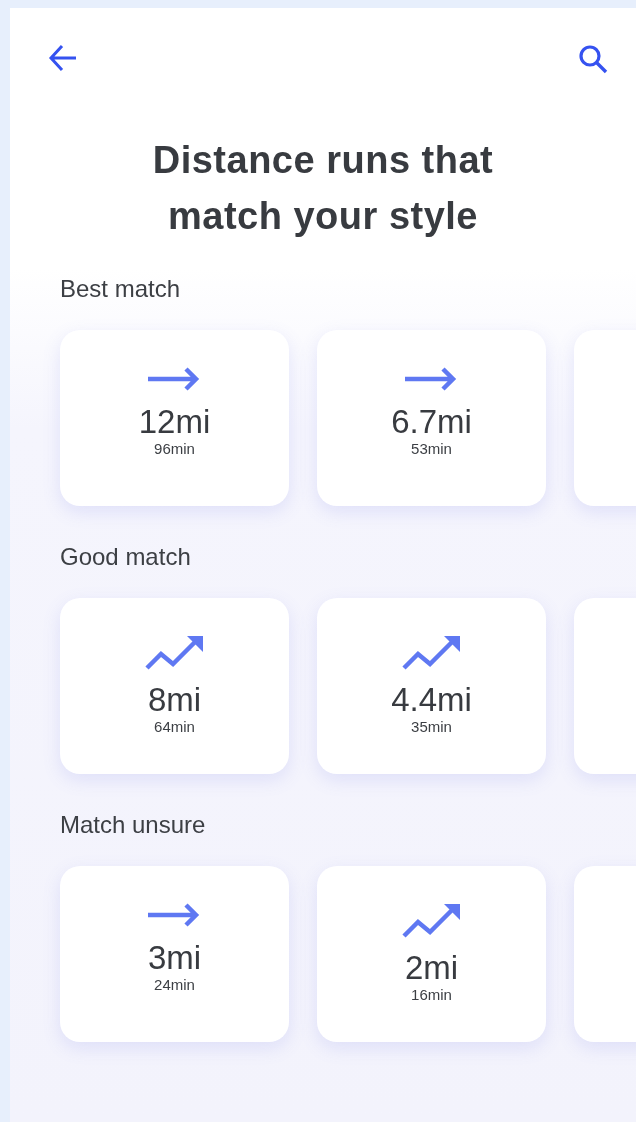 This screenshot has height=1122, width=636. Describe the element at coordinates (593, 59) in the screenshot. I see `search-icon` at that location.